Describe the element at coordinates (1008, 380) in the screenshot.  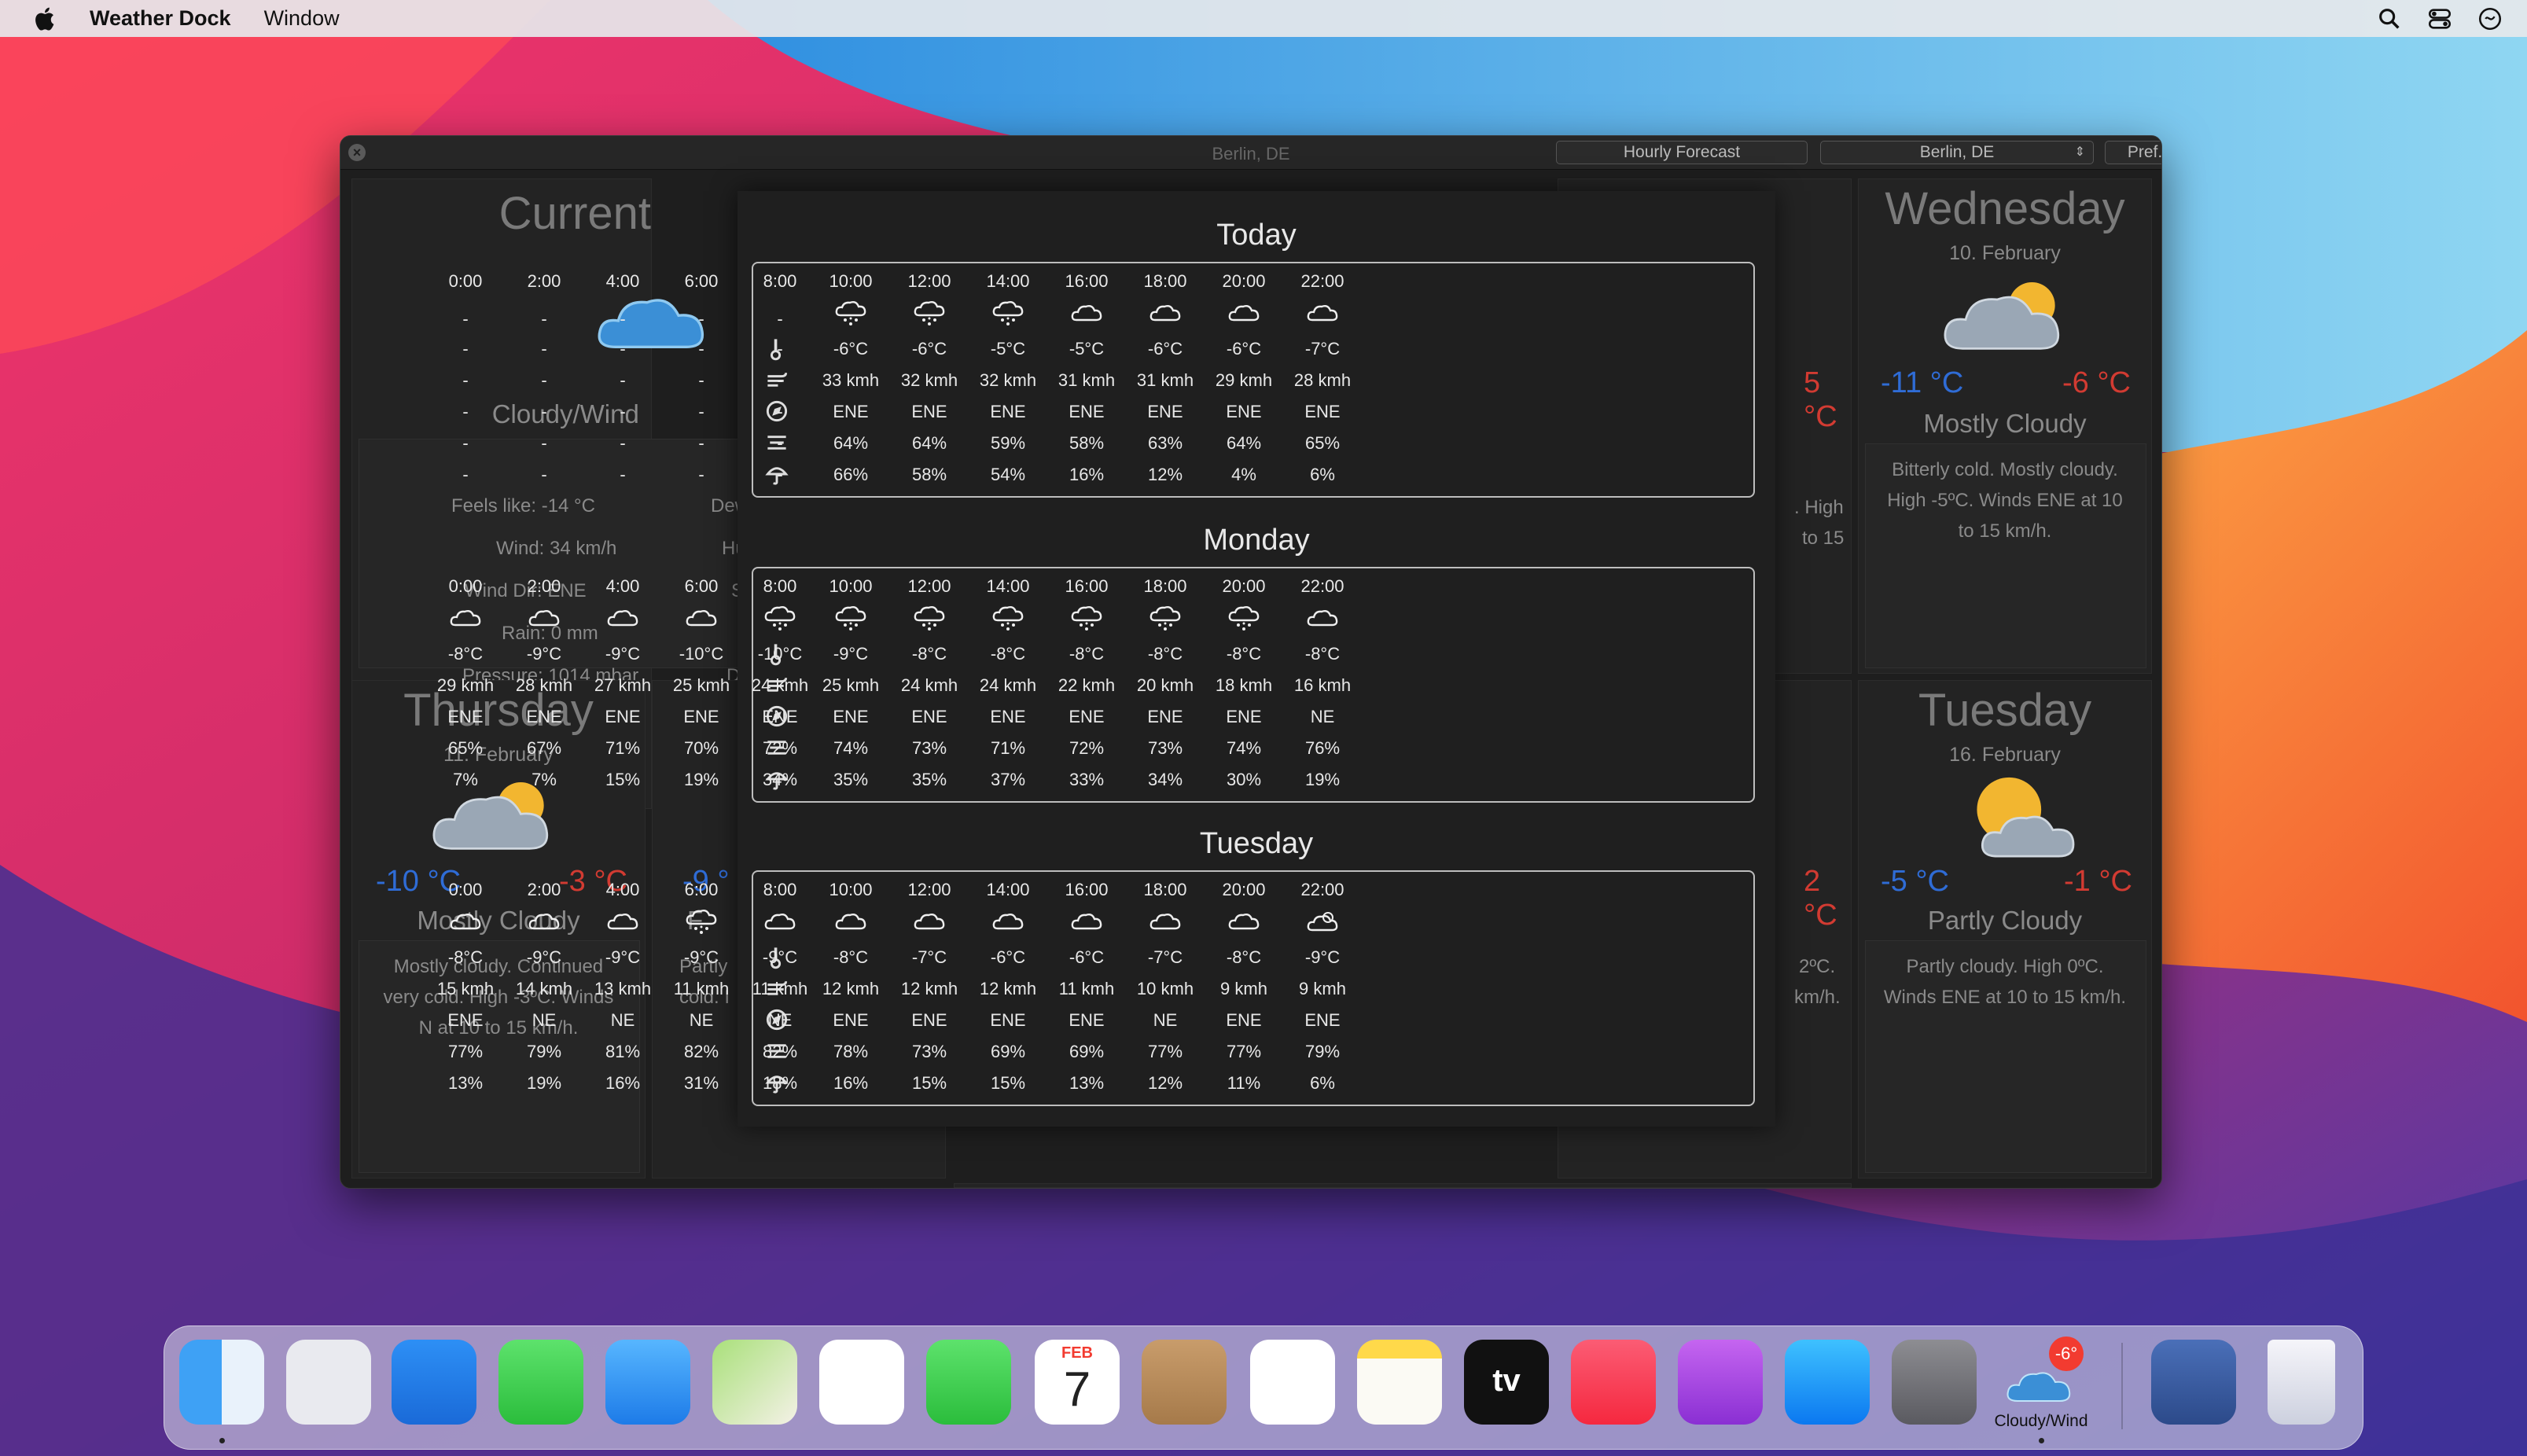
I see `hourly-wind-value: 32 kmh` at that location.